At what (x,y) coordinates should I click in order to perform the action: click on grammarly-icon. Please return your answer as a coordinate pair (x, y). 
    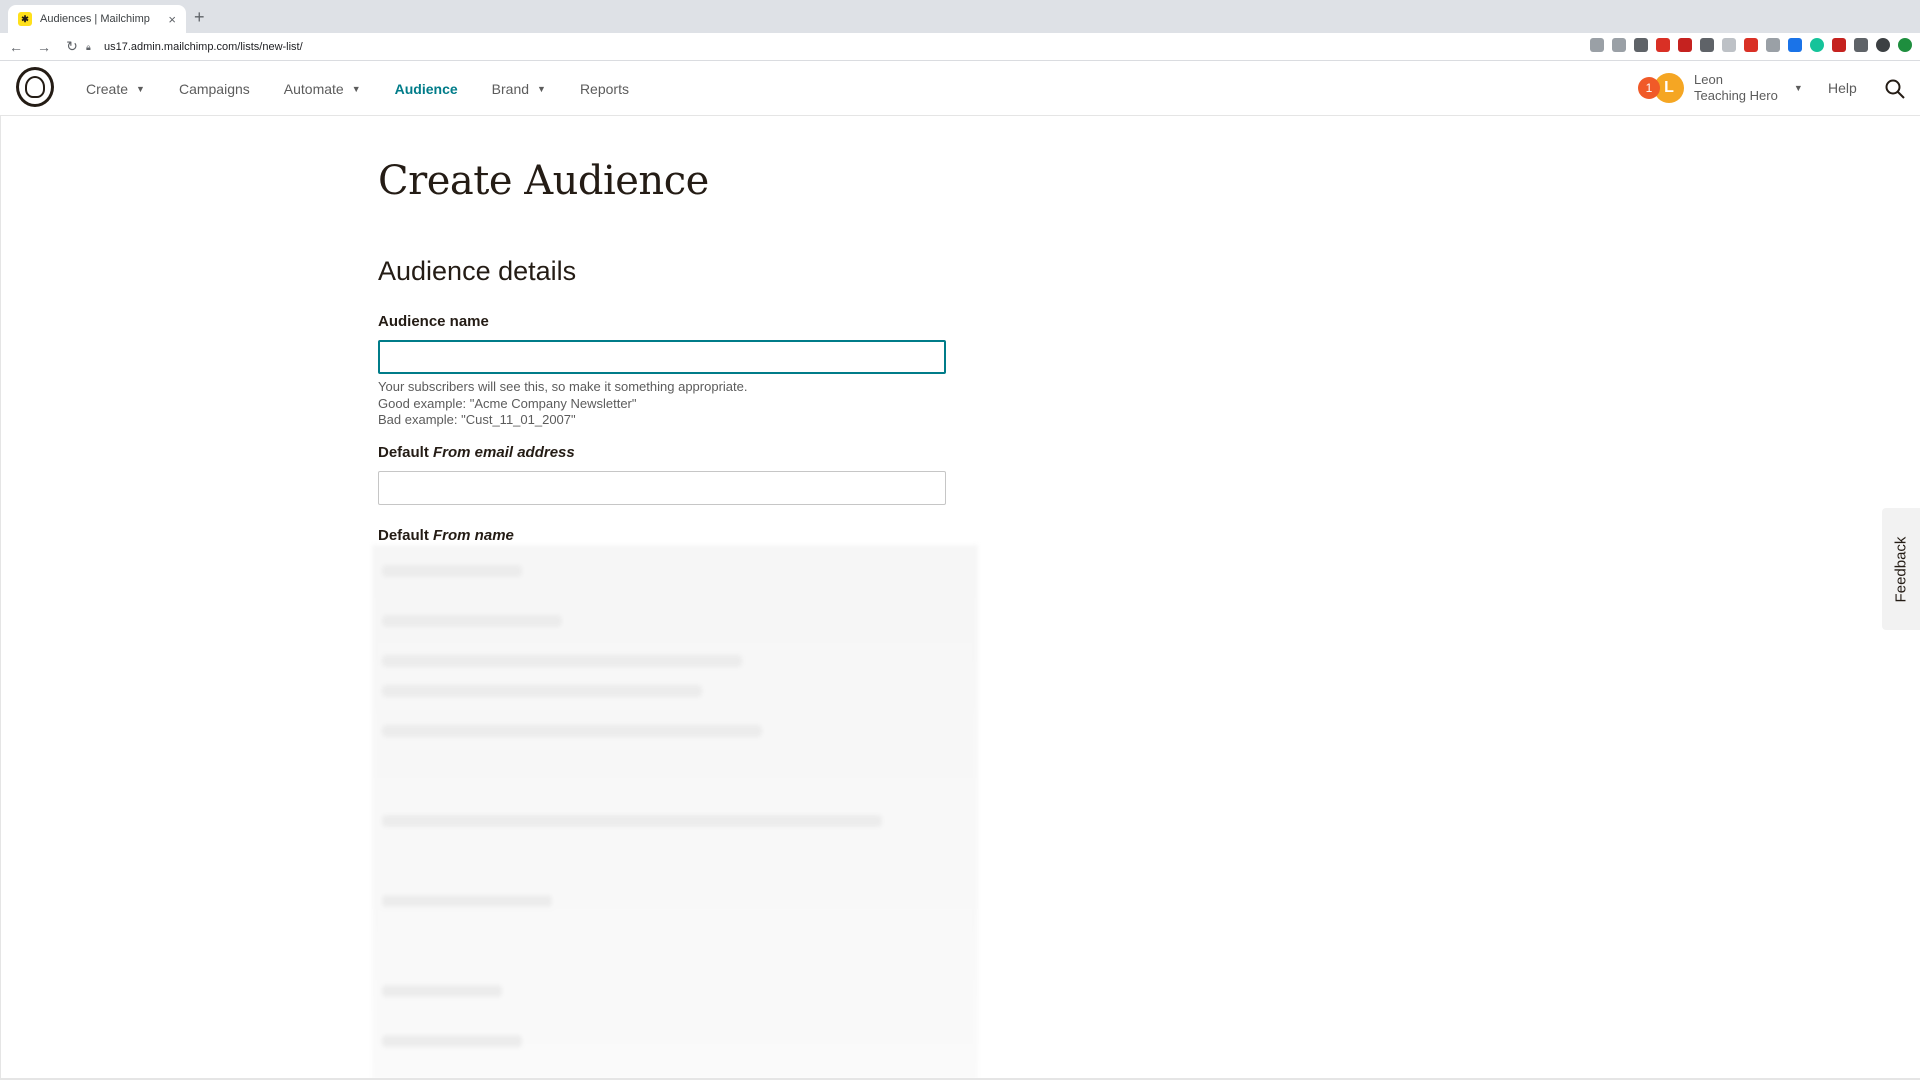
    Looking at the image, I should click on (1817, 45).